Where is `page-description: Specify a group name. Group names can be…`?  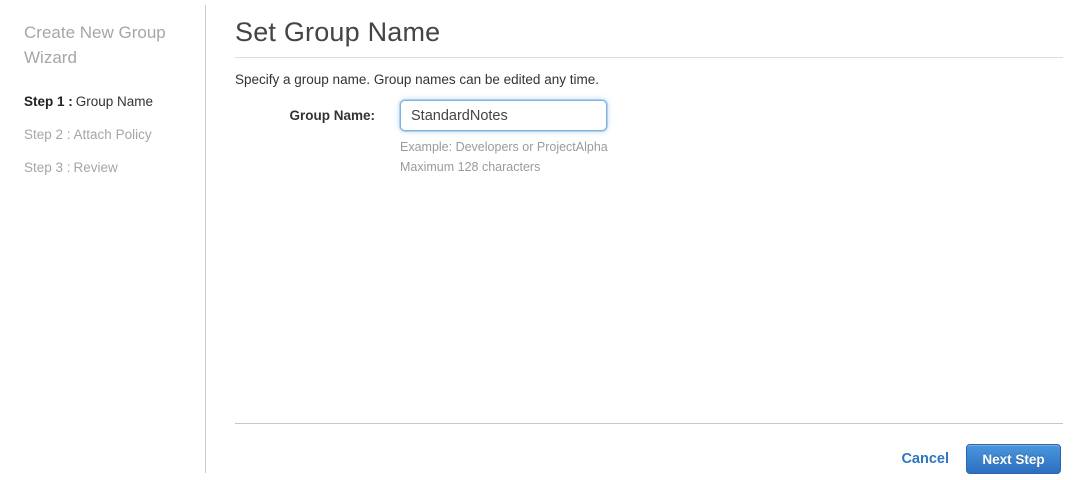
page-description: Specify a group name. Group names can be… is located at coordinates (417, 79).